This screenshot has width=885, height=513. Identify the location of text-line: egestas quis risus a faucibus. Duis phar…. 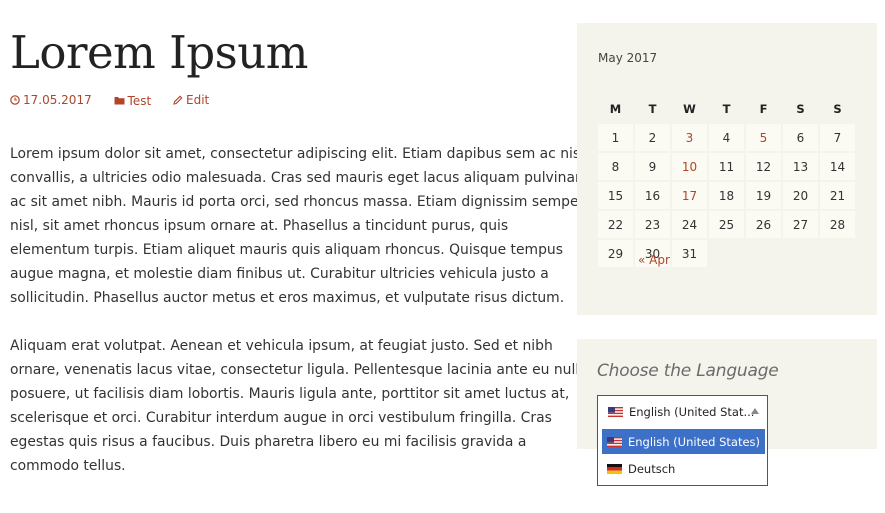
(268, 442).